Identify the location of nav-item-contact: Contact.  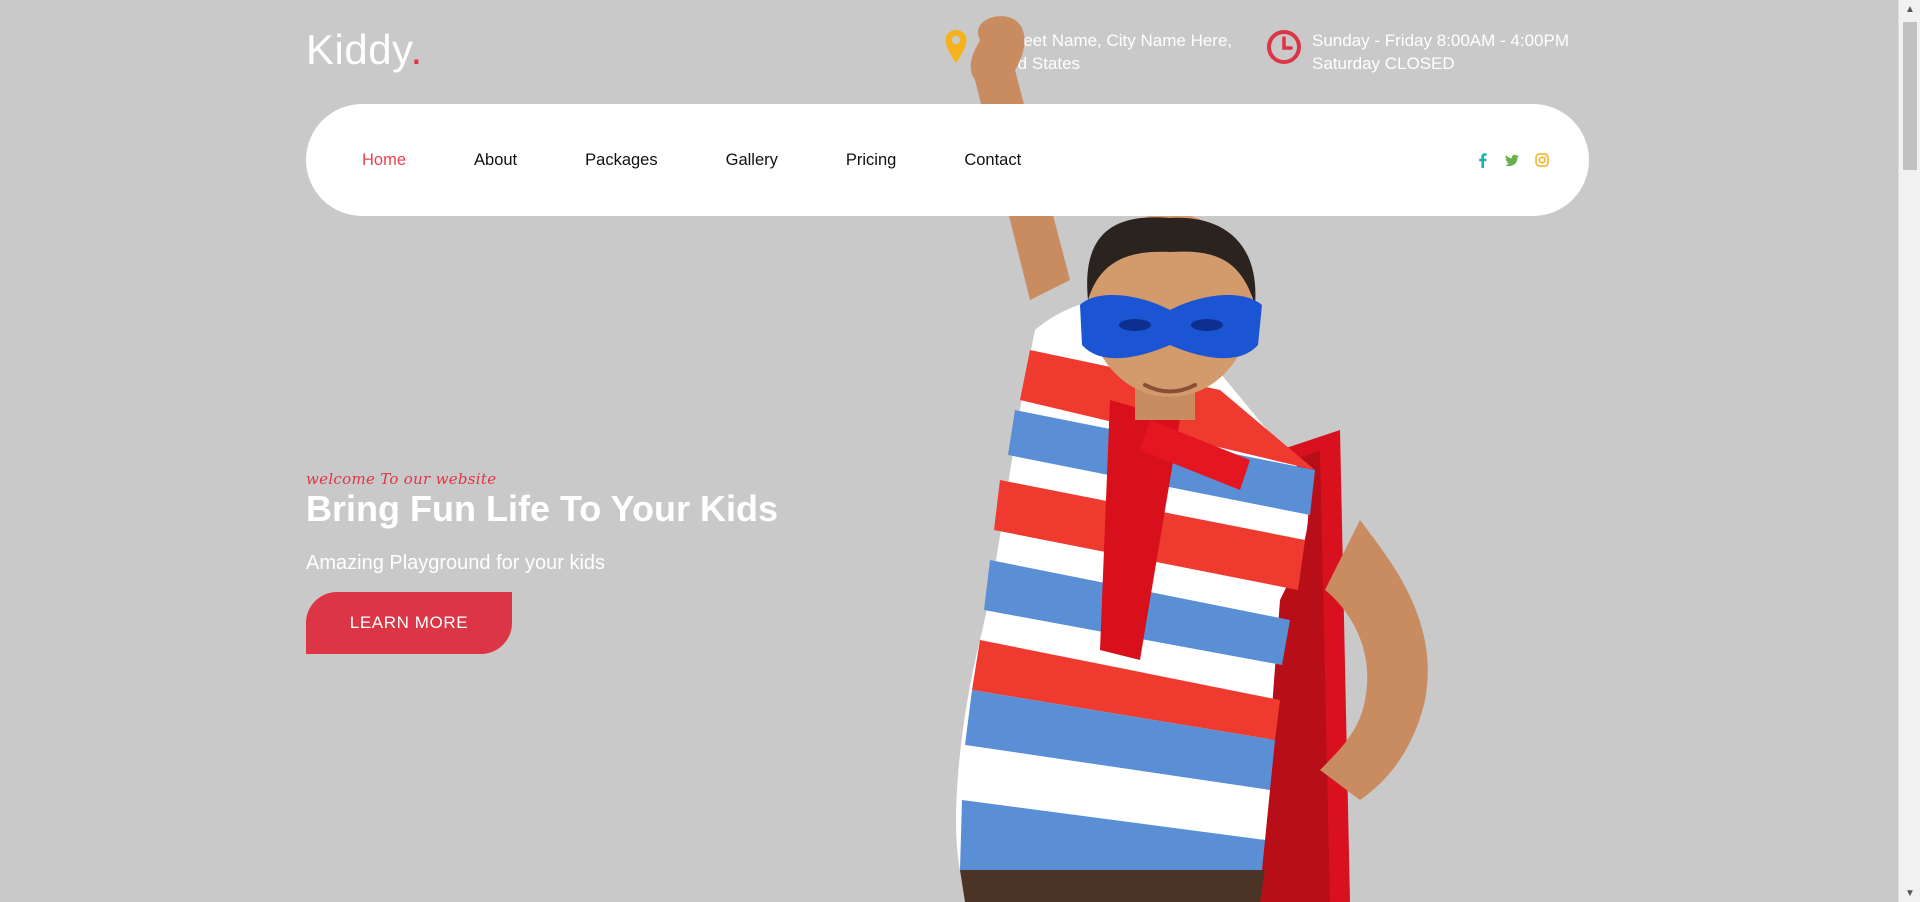
(992, 160).